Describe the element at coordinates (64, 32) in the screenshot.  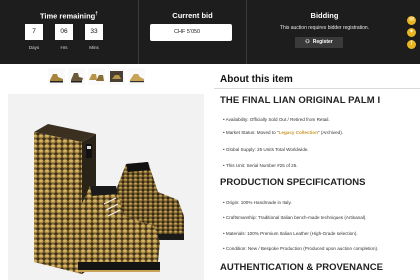
I see `hours-value: 06` at that location.